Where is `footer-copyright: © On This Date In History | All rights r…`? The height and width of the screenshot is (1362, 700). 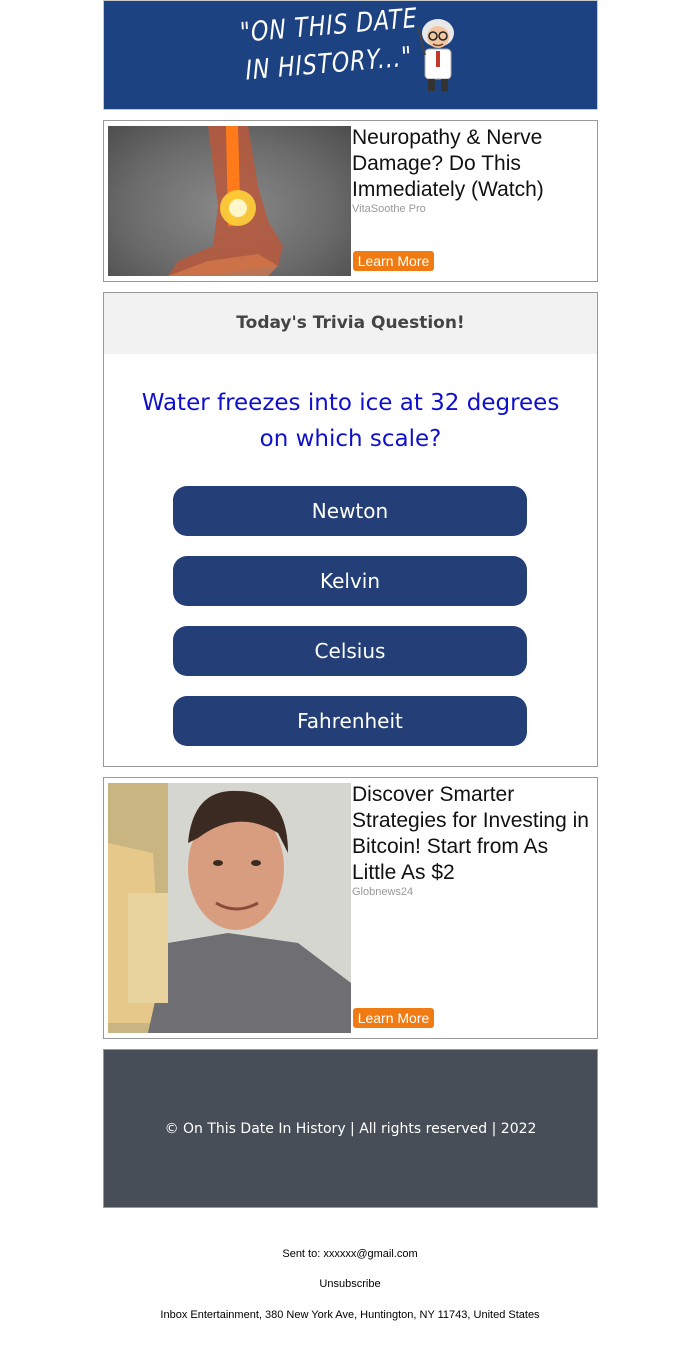
footer-copyright: © On This Date In History | All rights r… is located at coordinates (350, 1128).